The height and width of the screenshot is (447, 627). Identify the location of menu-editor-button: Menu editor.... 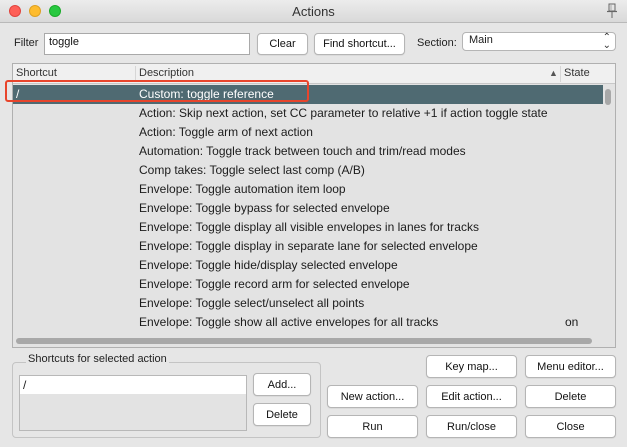
(570, 366).